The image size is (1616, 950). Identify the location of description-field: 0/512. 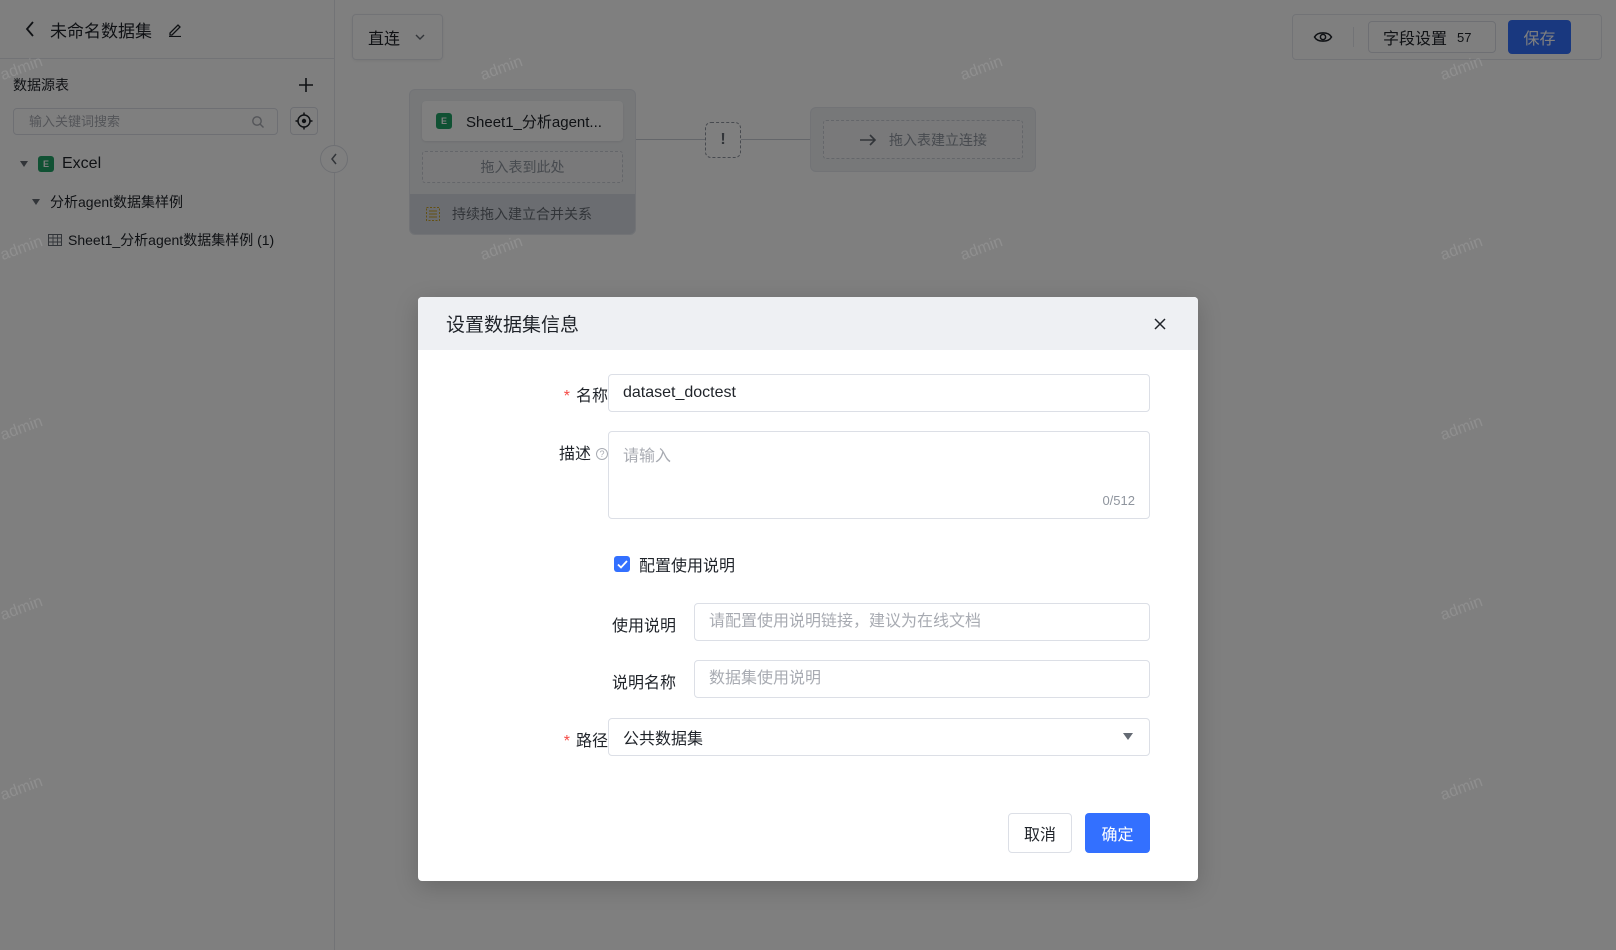
(879, 475).